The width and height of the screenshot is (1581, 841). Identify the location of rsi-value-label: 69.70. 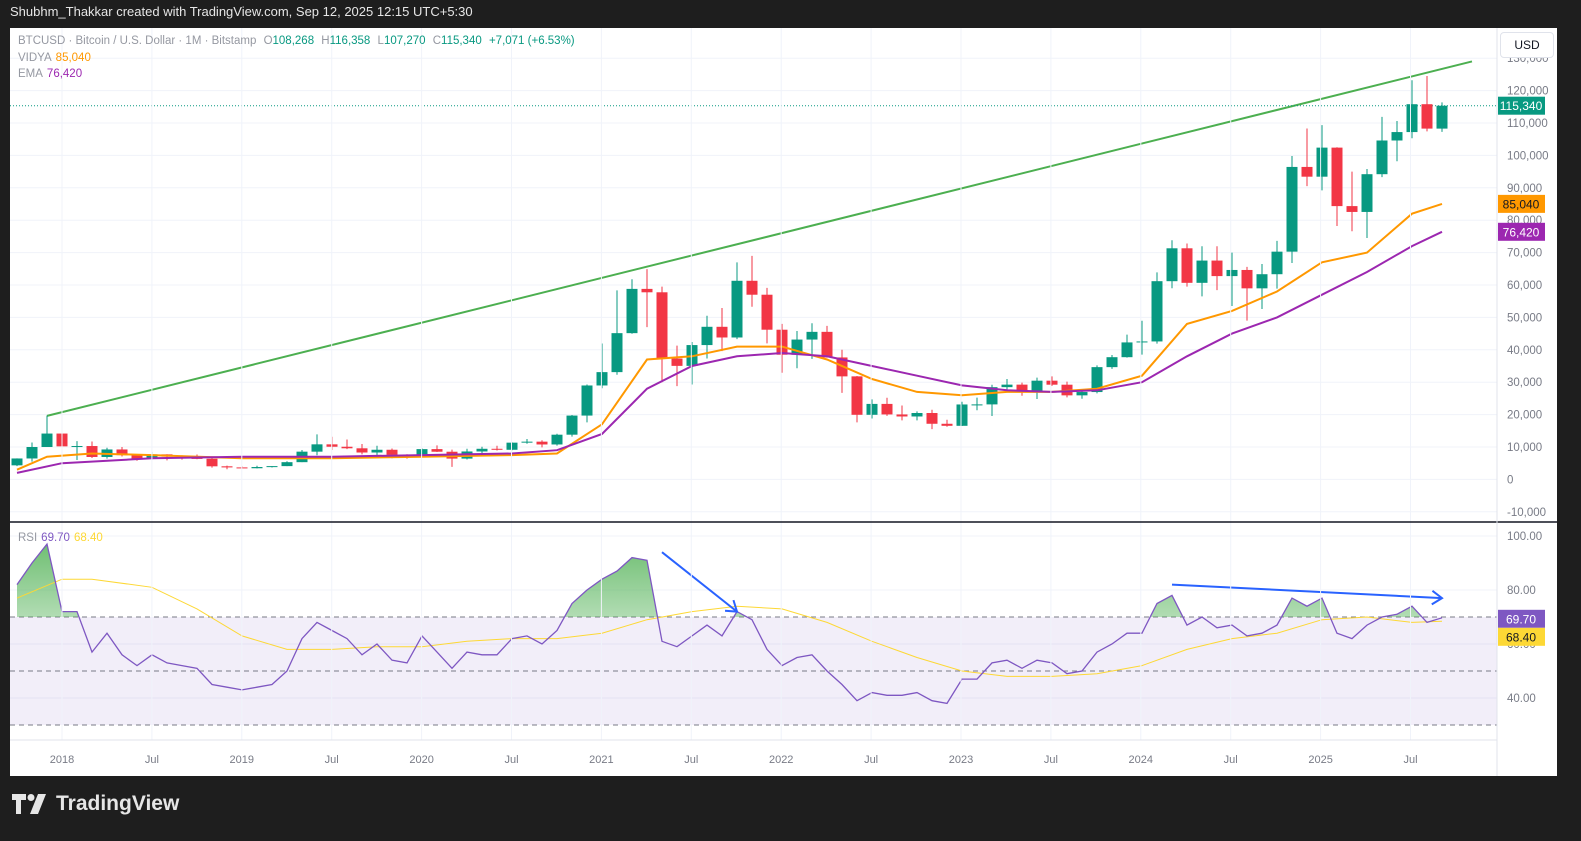
(1521, 619).